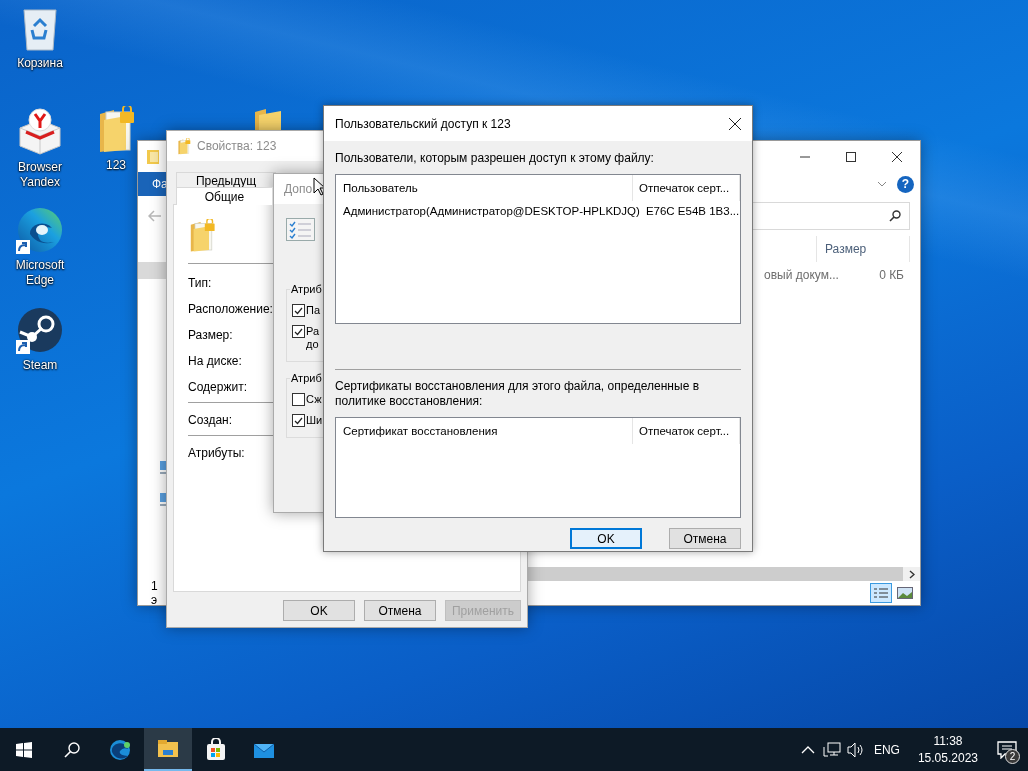  What do you see at coordinates (40, 365) in the screenshot?
I see `desktop-icon-label: Steam` at bounding box center [40, 365].